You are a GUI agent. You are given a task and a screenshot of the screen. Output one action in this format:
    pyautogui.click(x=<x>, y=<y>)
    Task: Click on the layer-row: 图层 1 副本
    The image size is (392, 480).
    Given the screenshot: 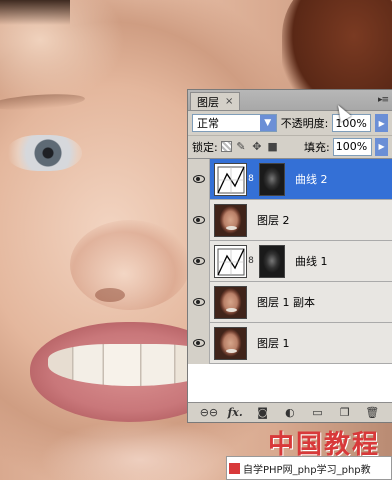 What is the action you would take?
    pyautogui.click(x=290, y=302)
    